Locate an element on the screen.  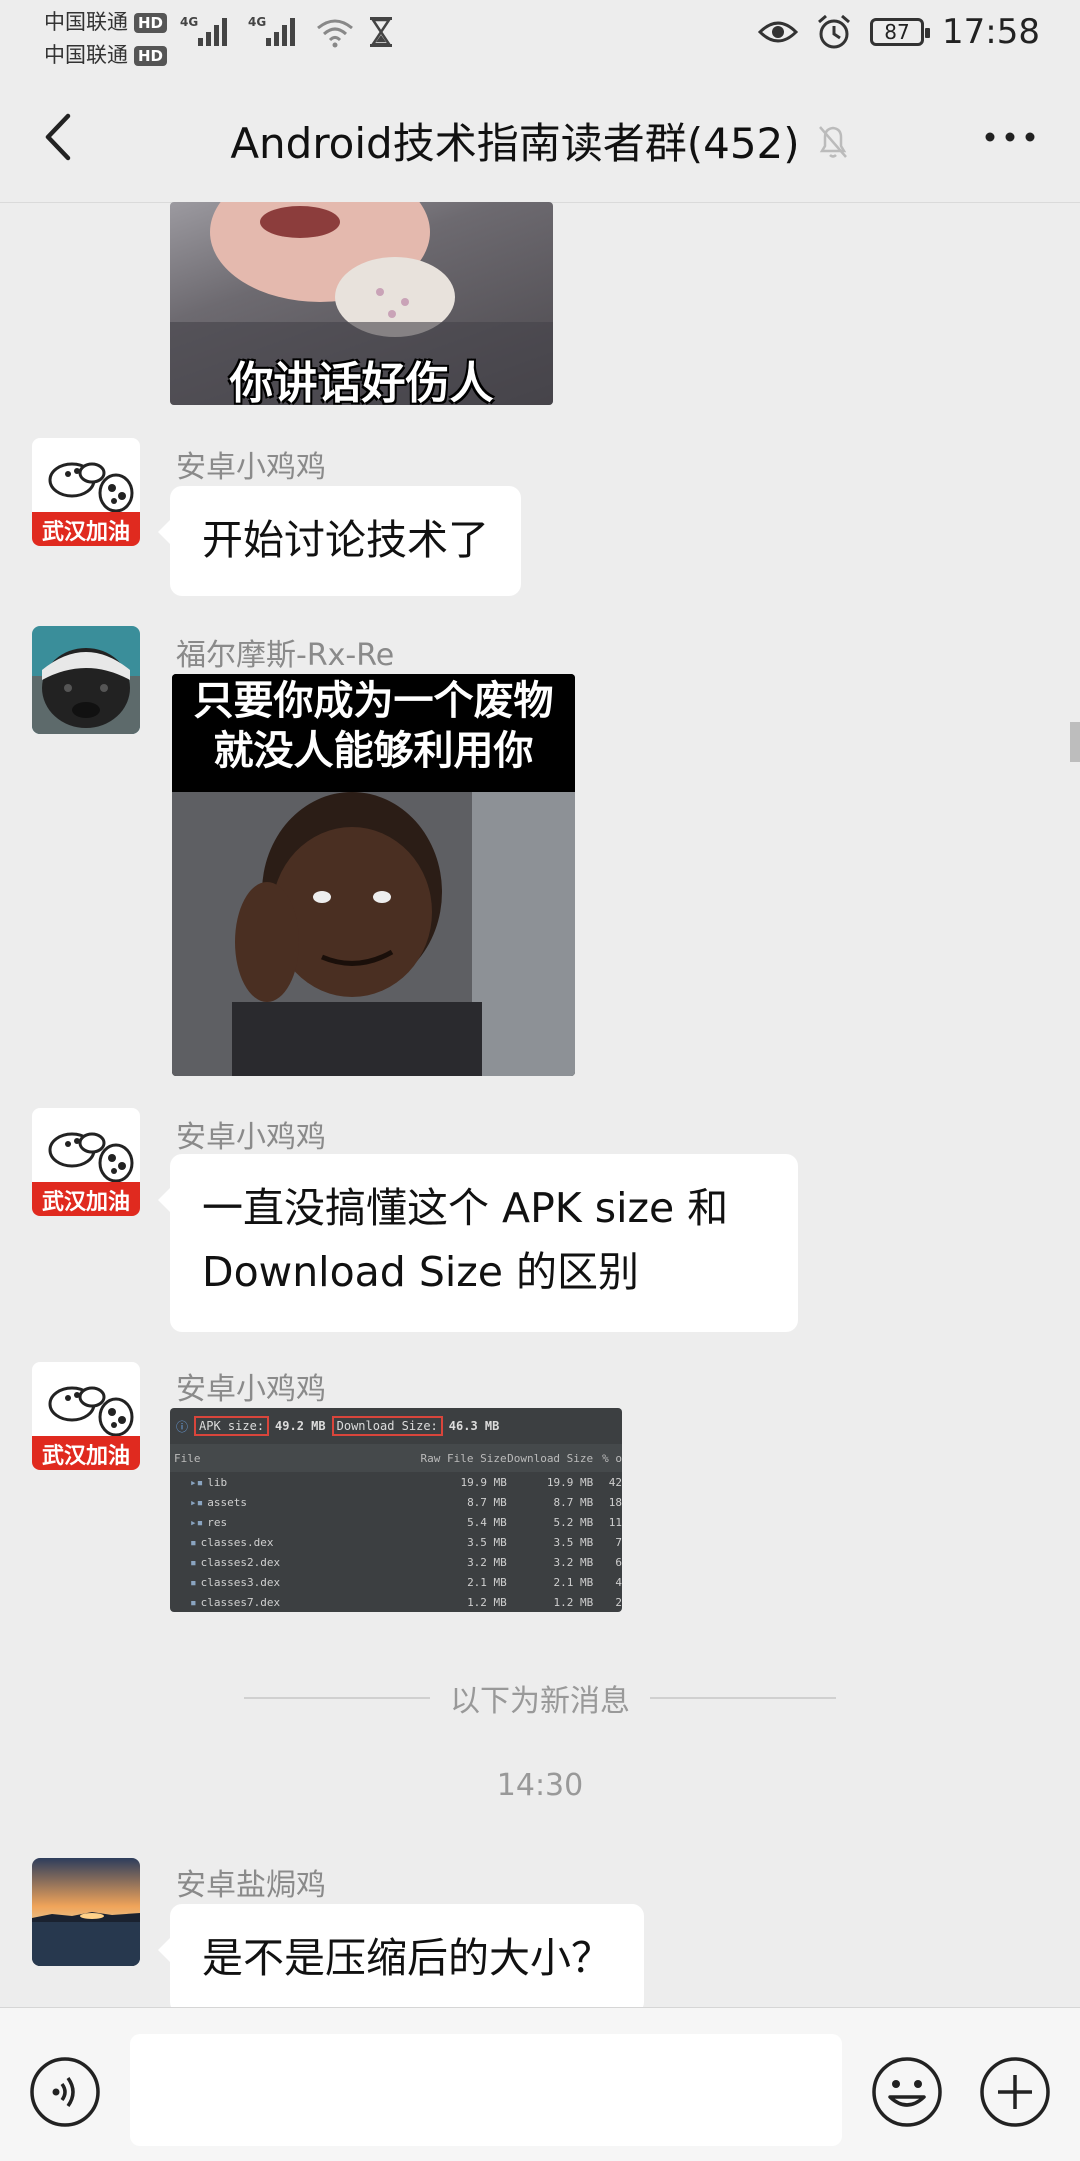
apk-raw-size: 8.7 MB is located at coordinates (487, 1502).